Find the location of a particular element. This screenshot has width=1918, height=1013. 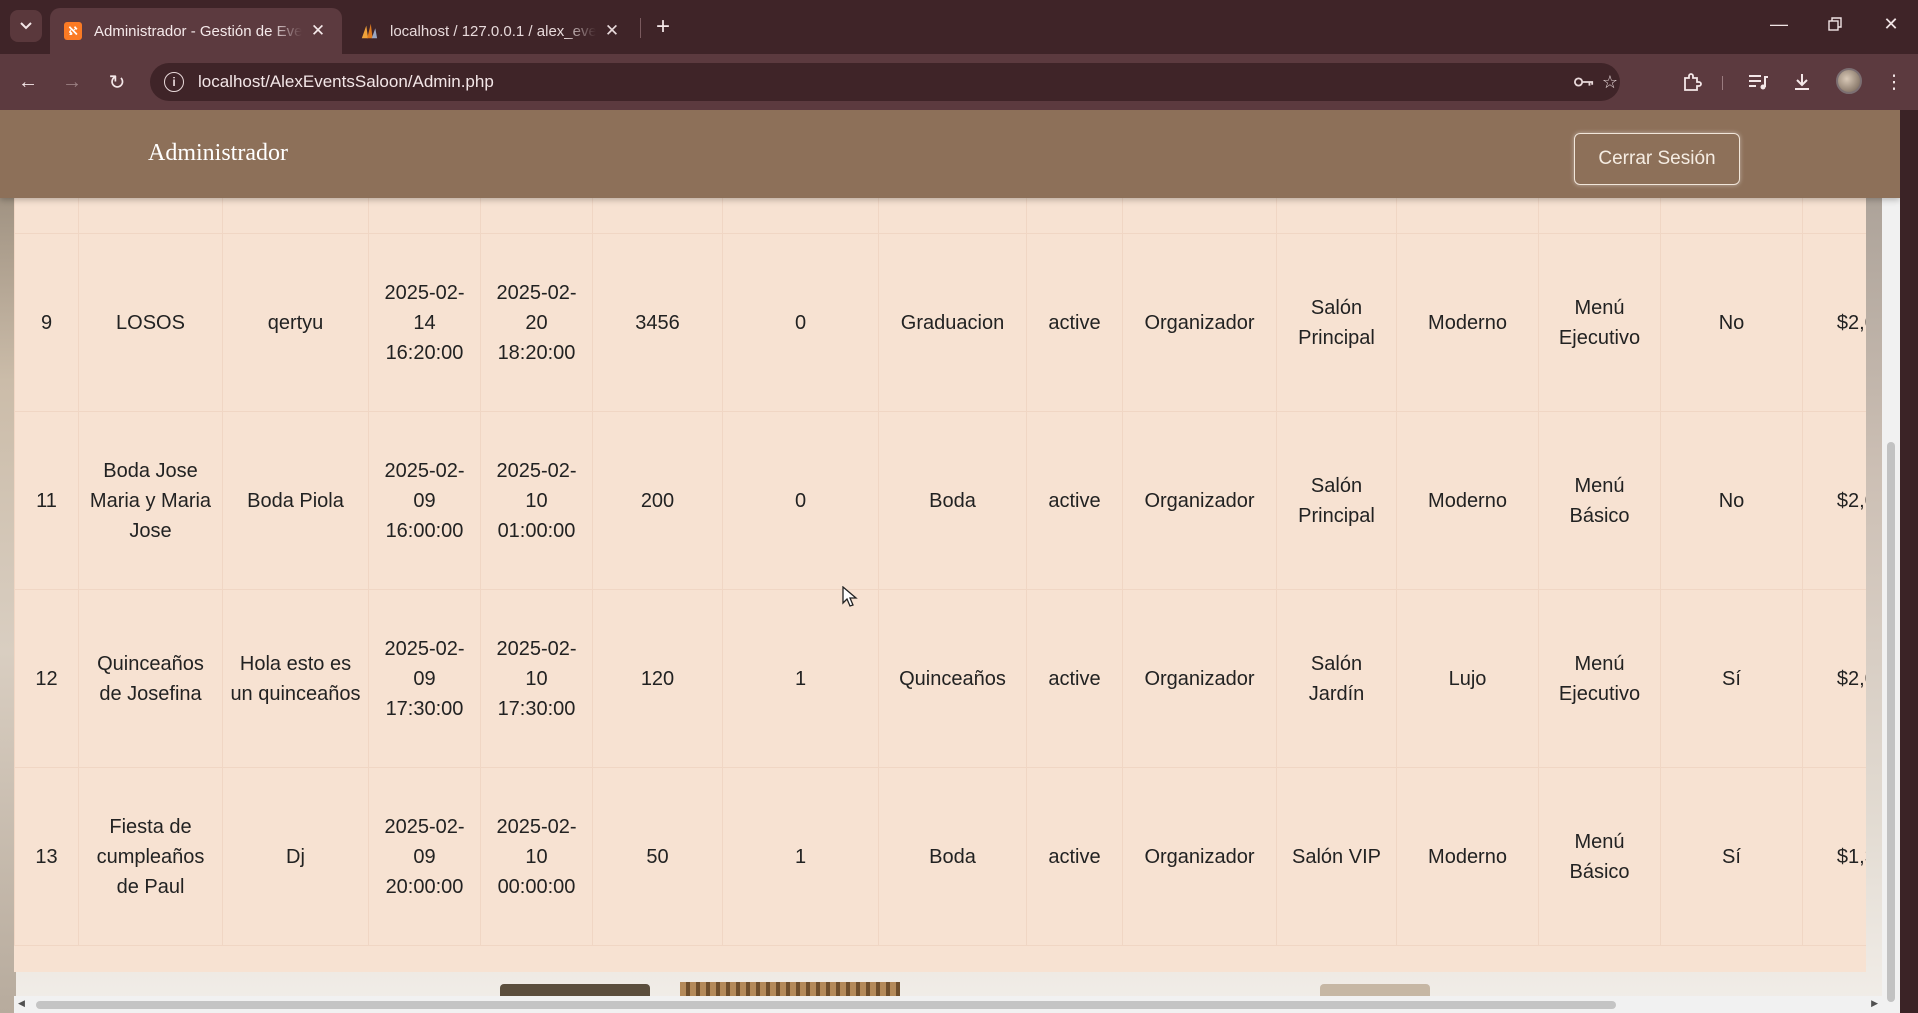

tab-title: localhost / 127.0.0.1 / alex_events is located at coordinates (493, 31).